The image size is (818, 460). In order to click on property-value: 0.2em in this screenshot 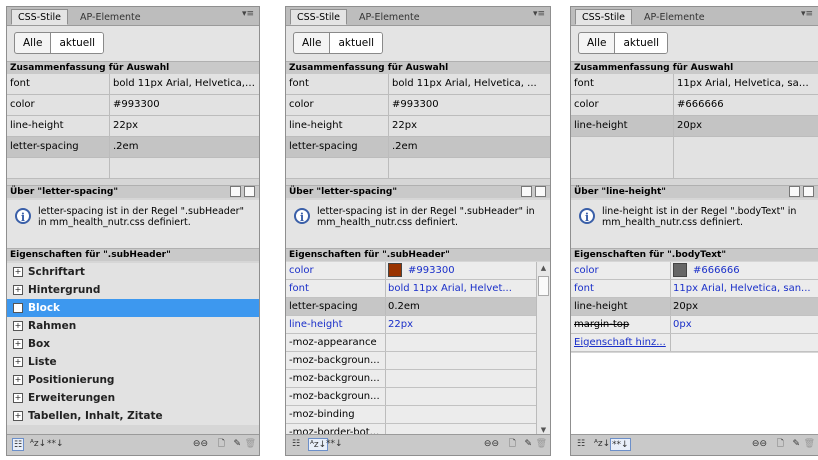, I will do `click(461, 306)`.